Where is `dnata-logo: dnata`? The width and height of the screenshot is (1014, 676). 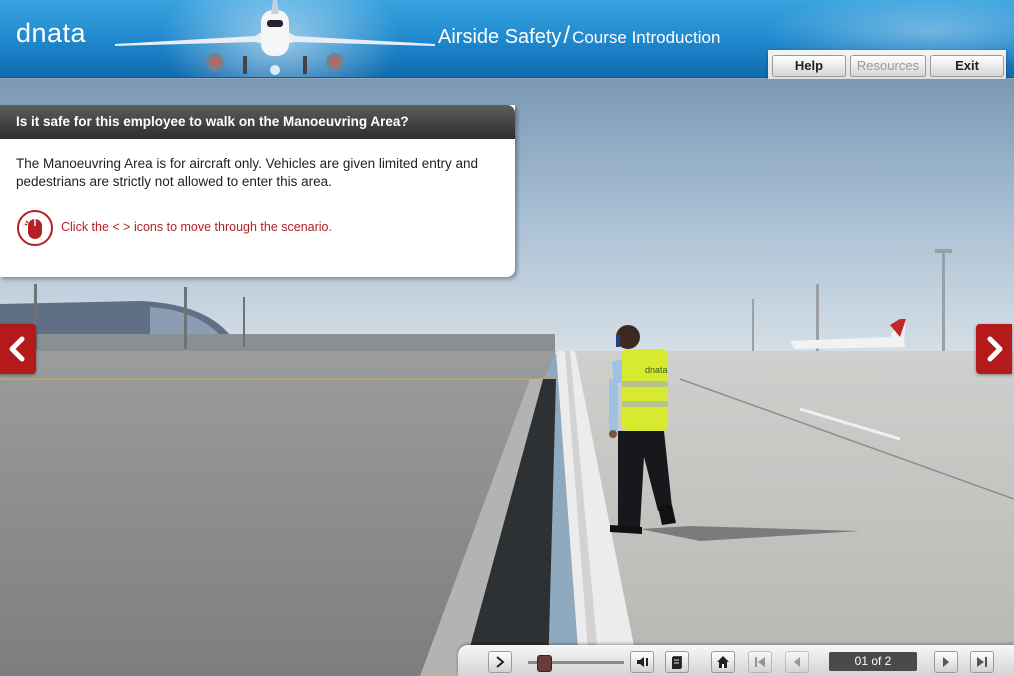 dnata-logo: dnata is located at coordinates (51, 33).